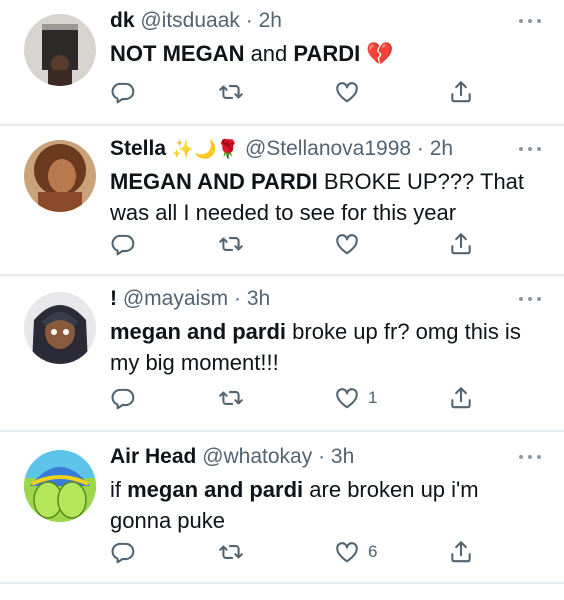 This screenshot has height=600, width=564. I want to click on text-part: and, so click(269, 53).